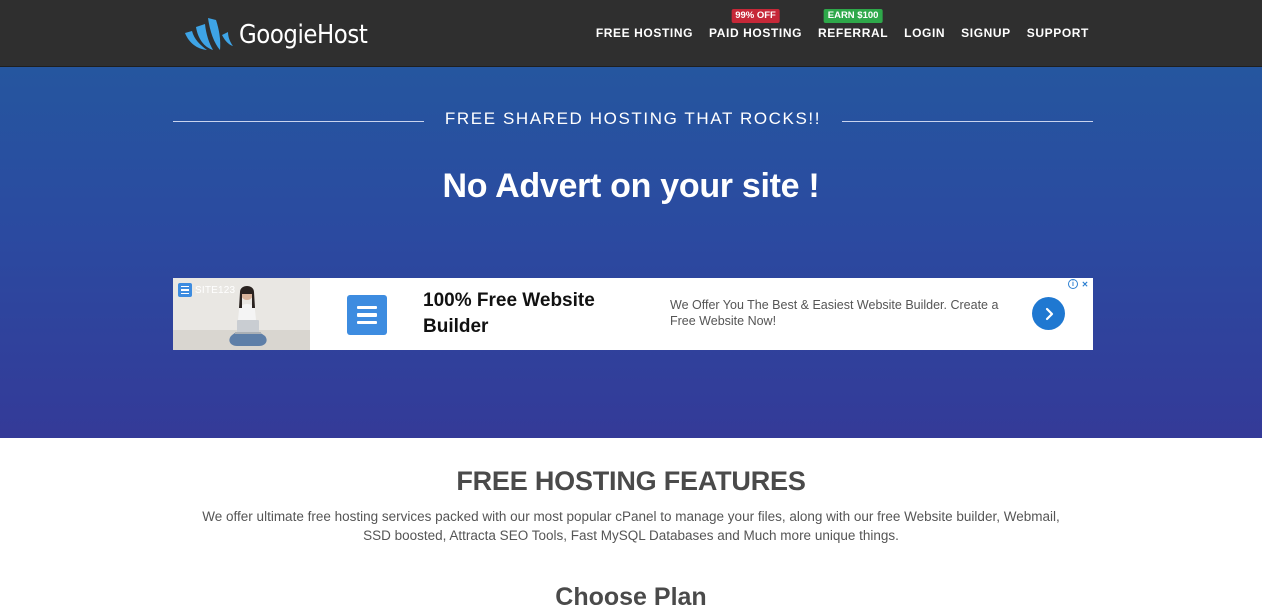 The image size is (1262, 605). Describe the element at coordinates (853, 24) in the screenshot. I see `nav-referral: EARN $100 REFERRAL` at that location.